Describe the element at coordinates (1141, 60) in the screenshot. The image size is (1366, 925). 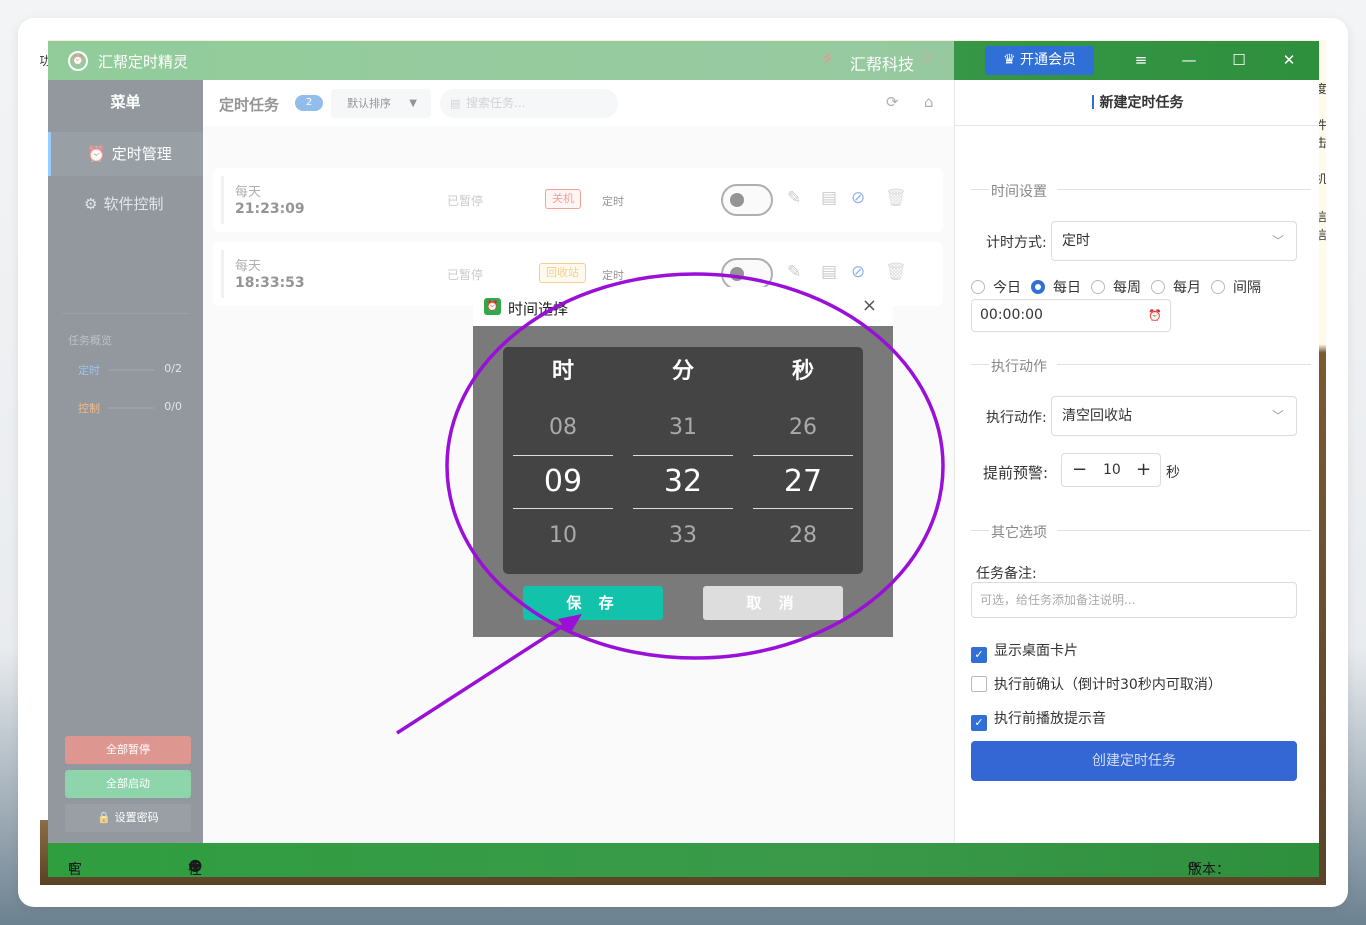
I see `menu-icon: ≡` at that location.